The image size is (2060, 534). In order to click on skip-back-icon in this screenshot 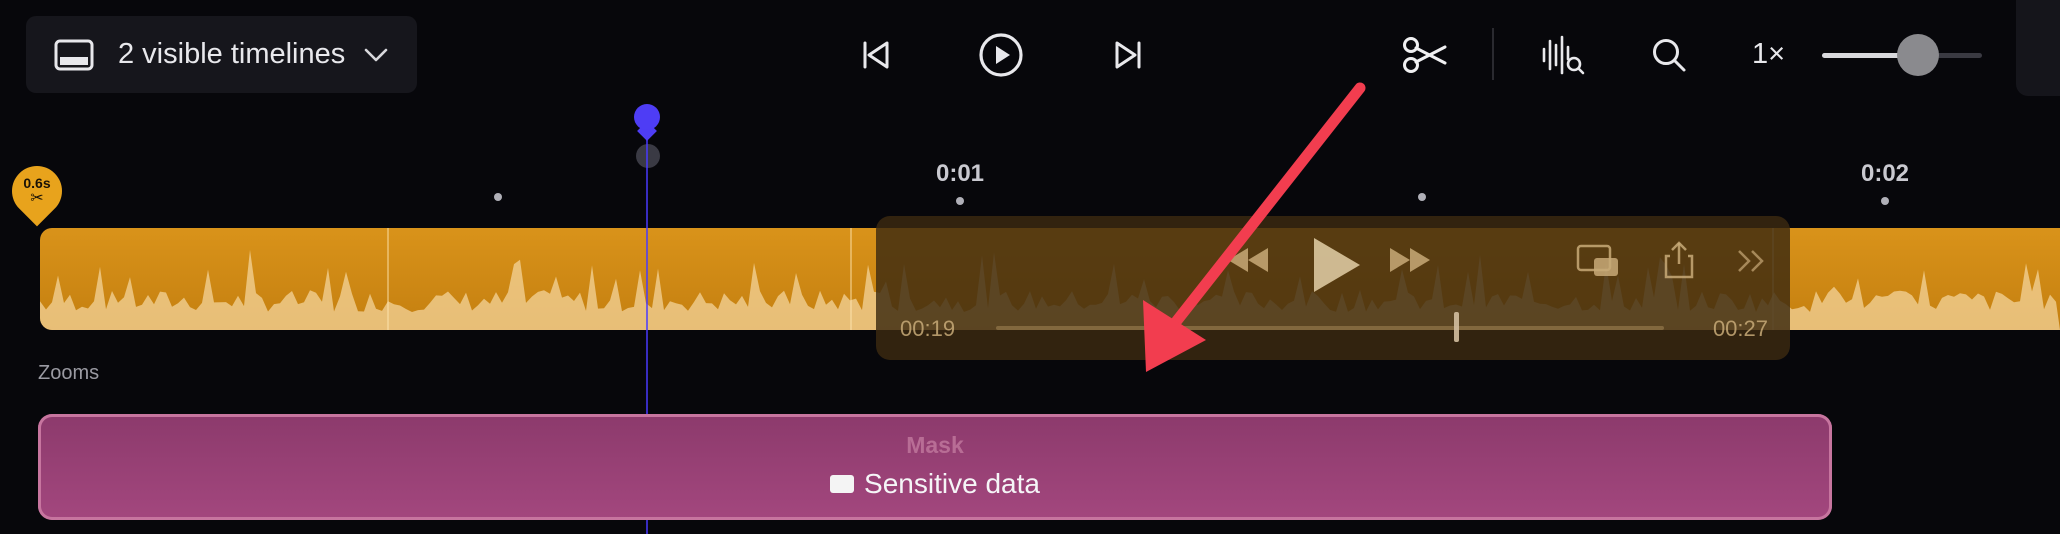, I will do `click(876, 55)`.